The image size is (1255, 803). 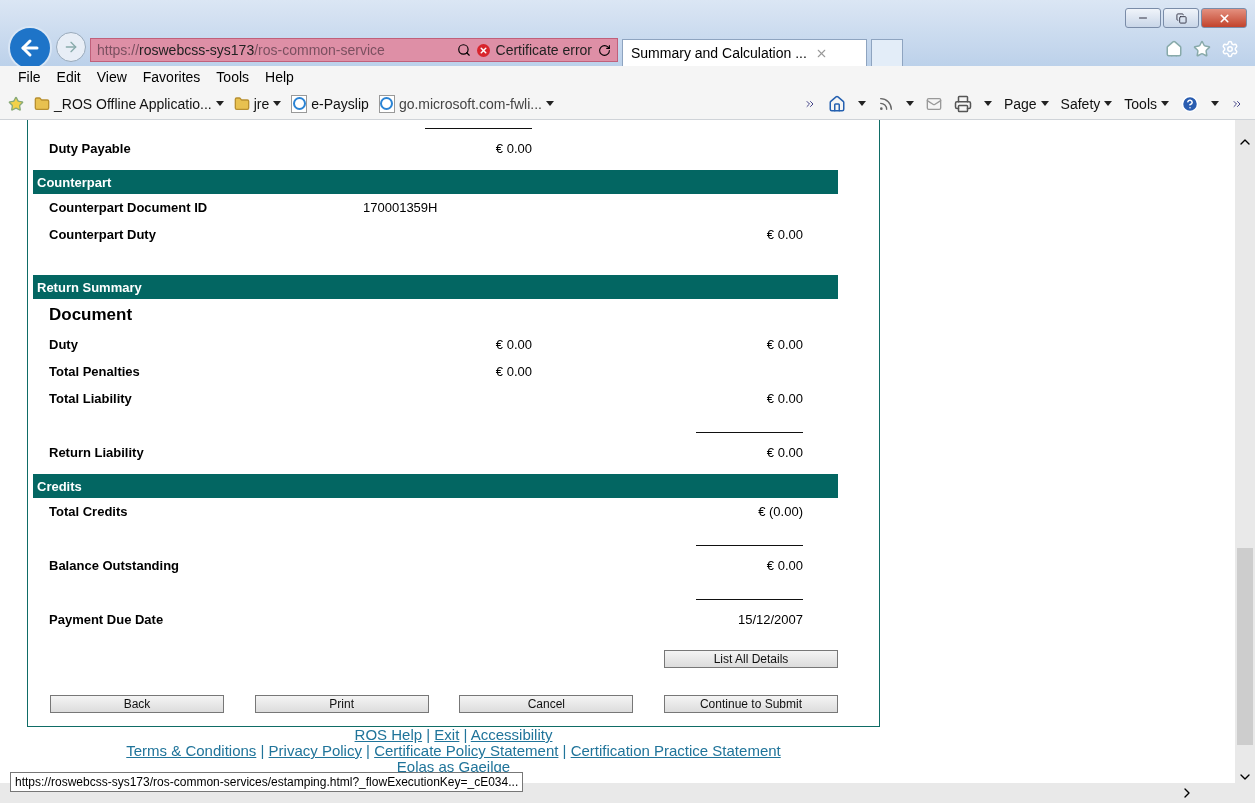 I want to click on section-heading: Document, so click(x=91, y=315).